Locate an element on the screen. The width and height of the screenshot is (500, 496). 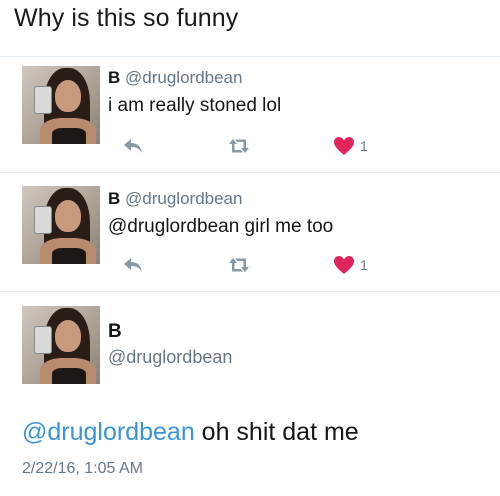
tweet-text: @druglordbean oh shit dat me is located at coordinates (190, 432).